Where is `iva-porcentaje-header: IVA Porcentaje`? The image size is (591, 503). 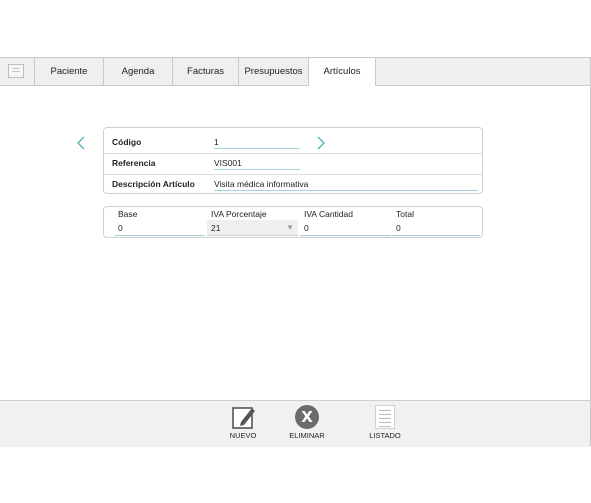 iva-porcentaje-header: IVA Porcentaje is located at coordinates (239, 214).